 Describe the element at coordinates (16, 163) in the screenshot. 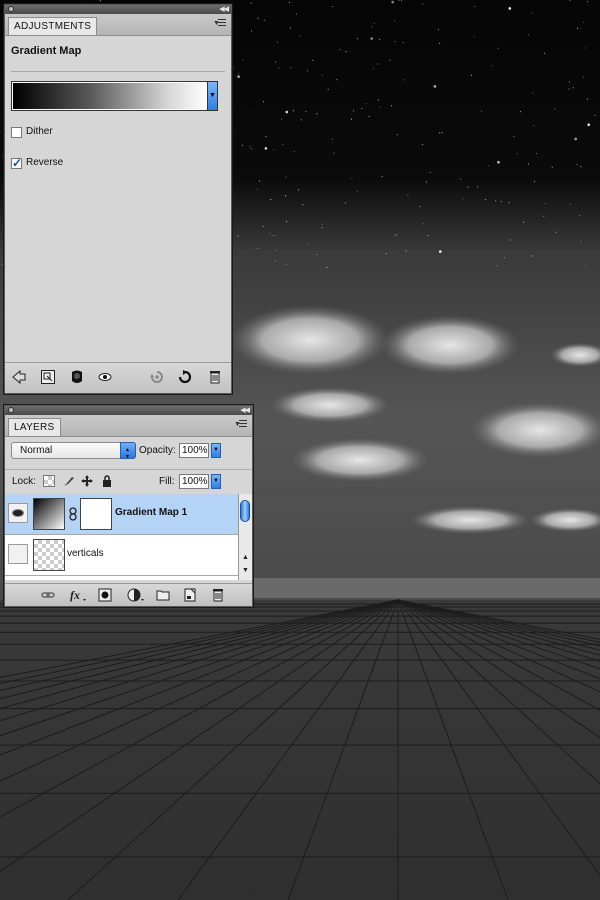

I see `reverse-checkbox: ✓` at that location.